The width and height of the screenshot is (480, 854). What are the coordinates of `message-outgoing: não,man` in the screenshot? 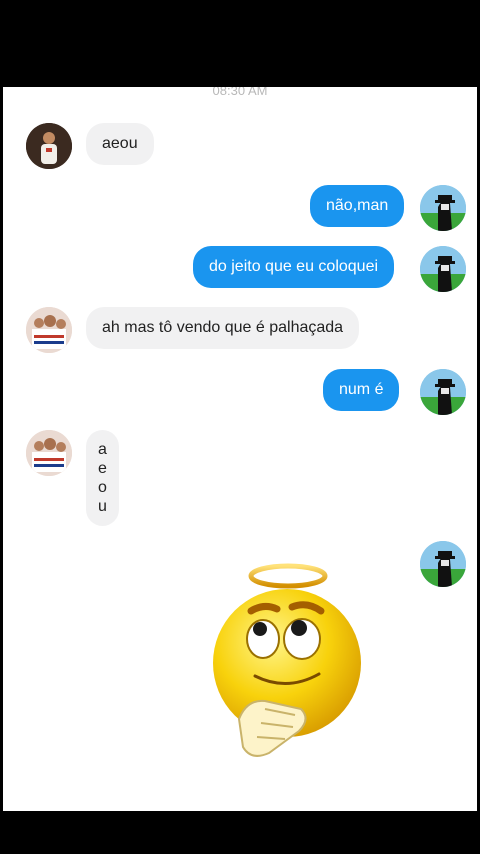 It's located at (357, 206).